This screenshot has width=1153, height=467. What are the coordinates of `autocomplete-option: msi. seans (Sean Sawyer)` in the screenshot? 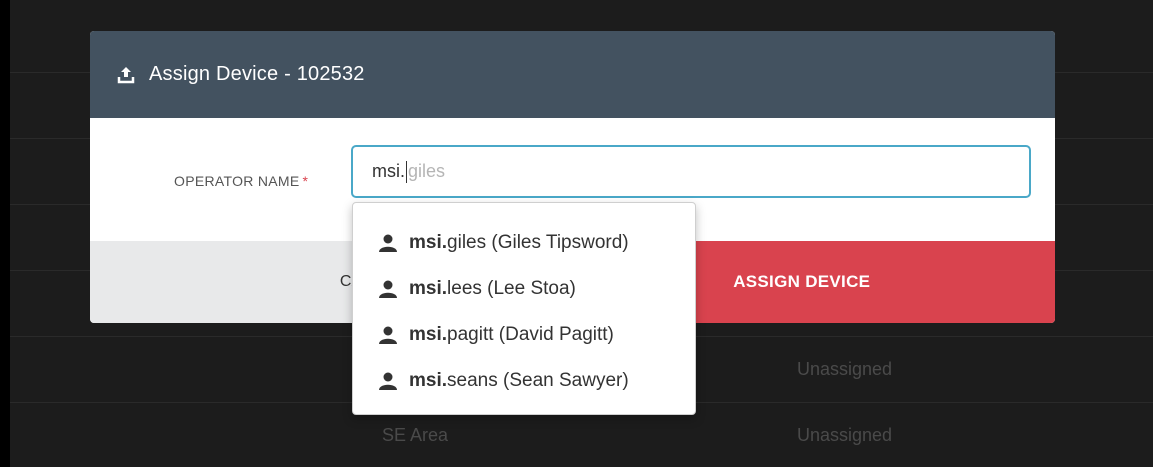 It's located at (524, 381).